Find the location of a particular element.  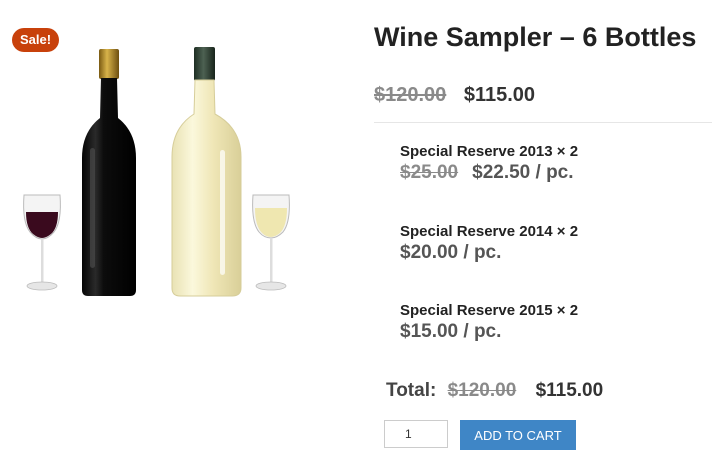

bundle-item-price: $25.00 $22.50 / pc. is located at coordinates (489, 173).